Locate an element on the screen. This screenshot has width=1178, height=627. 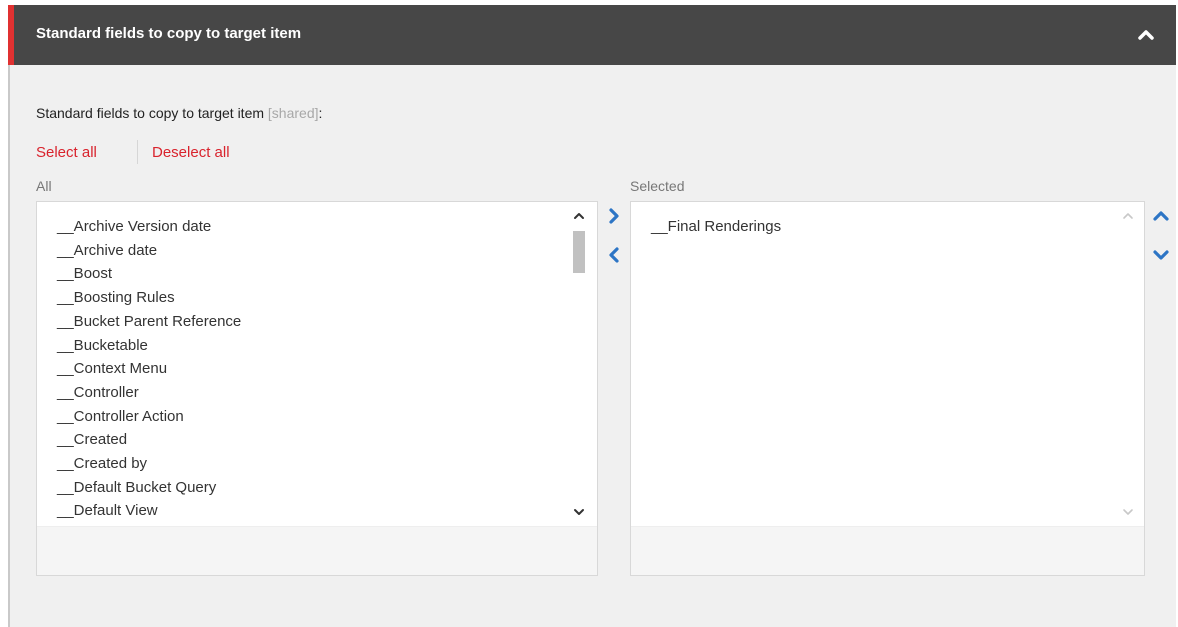
list-item: __Bucket Parent Reference is located at coordinates (149, 322).